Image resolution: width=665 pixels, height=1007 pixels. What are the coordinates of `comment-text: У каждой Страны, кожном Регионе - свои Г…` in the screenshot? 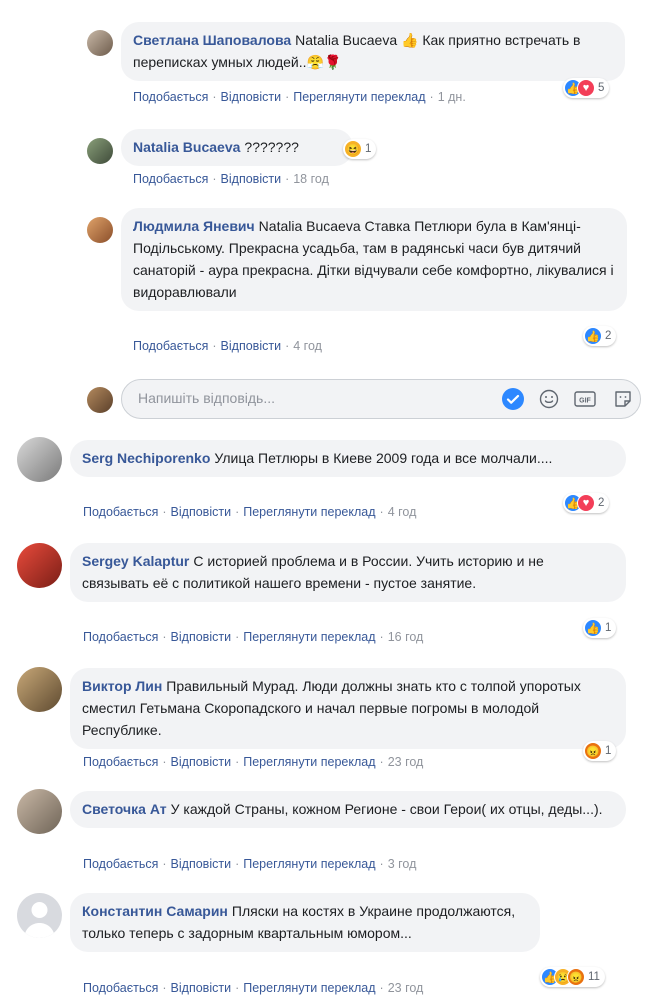 It's located at (386, 809).